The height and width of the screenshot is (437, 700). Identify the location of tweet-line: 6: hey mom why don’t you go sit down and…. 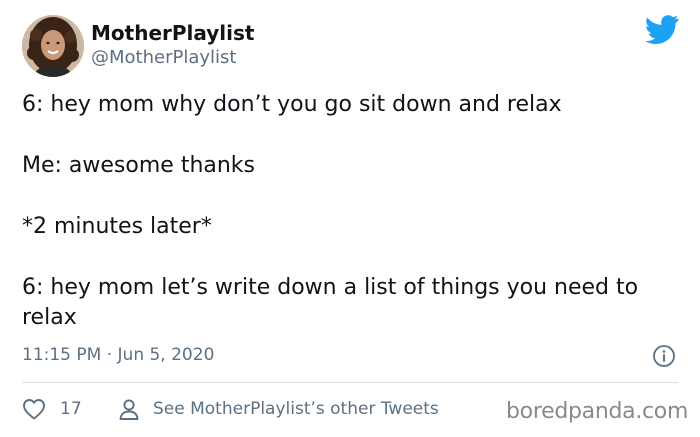
(292, 104).